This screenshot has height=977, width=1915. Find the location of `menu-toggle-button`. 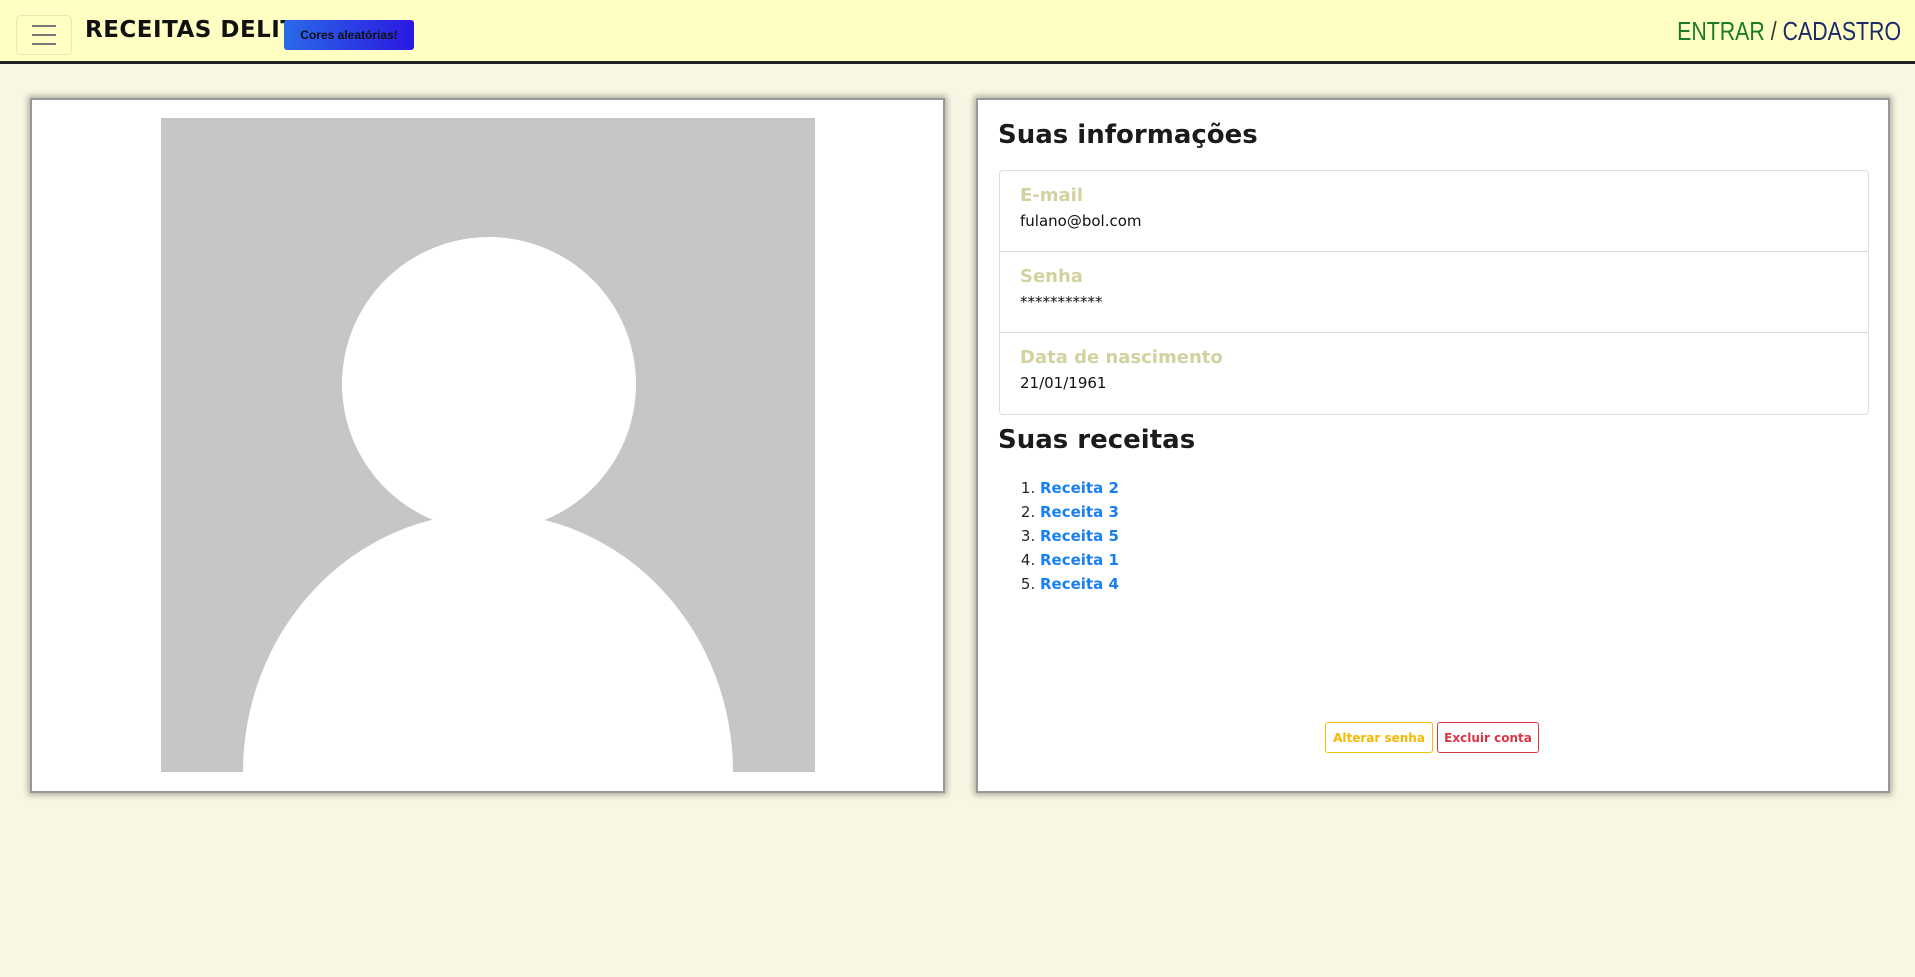

menu-toggle-button is located at coordinates (44, 35).